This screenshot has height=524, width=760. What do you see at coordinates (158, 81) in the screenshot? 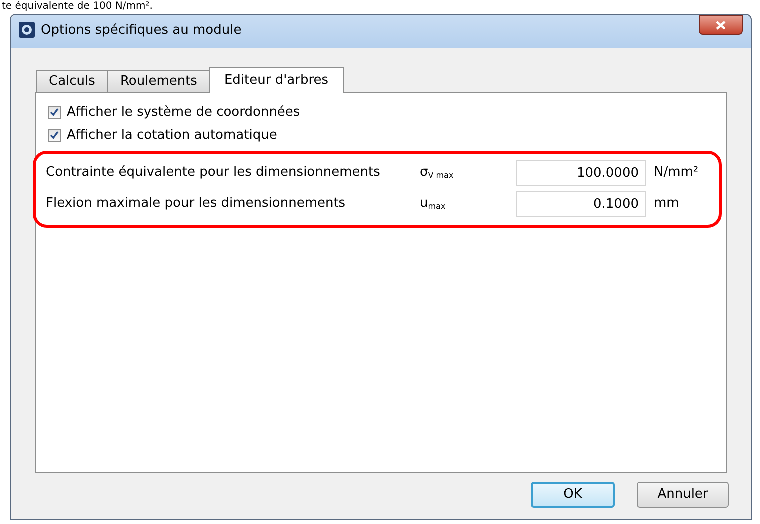
I see `tab: Roulements` at bounding box center [158, 81].